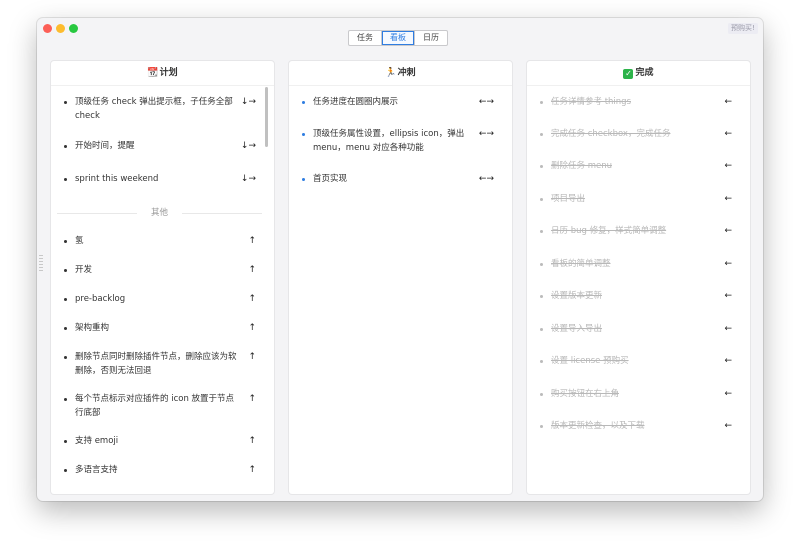  What do you see at coordinates (159, 213) in the screenshot?
I see `section-divider: 其他` at bounding box center [159, 213].